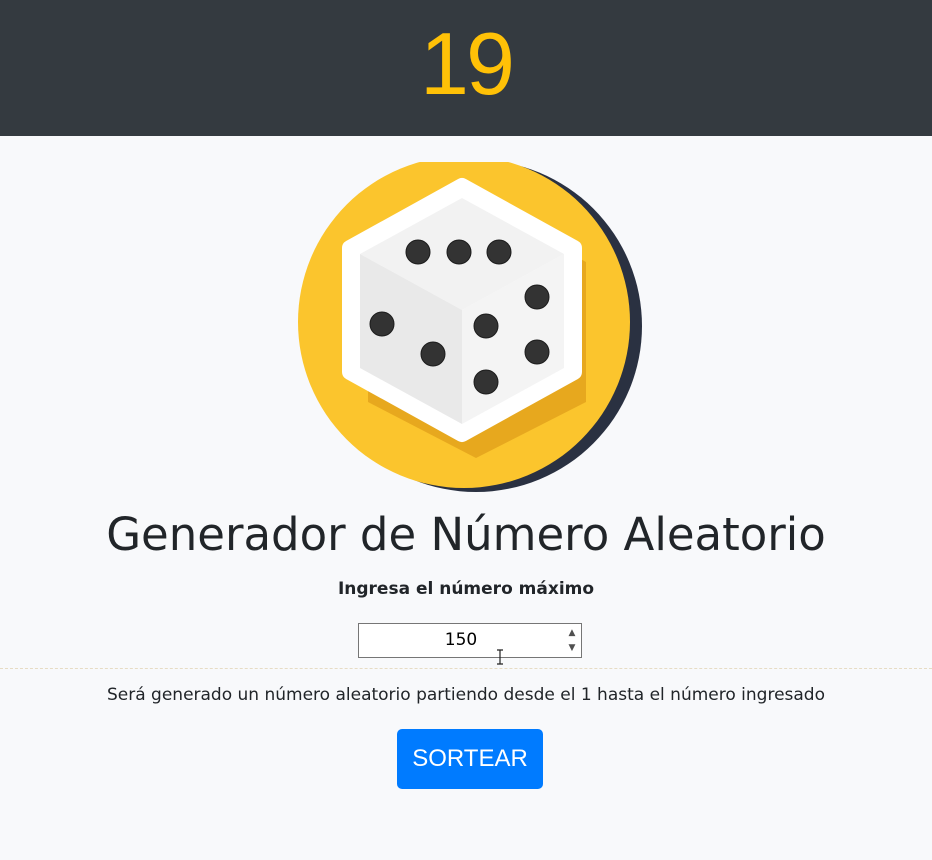  I want to click on section-divider, so click(466, 668).